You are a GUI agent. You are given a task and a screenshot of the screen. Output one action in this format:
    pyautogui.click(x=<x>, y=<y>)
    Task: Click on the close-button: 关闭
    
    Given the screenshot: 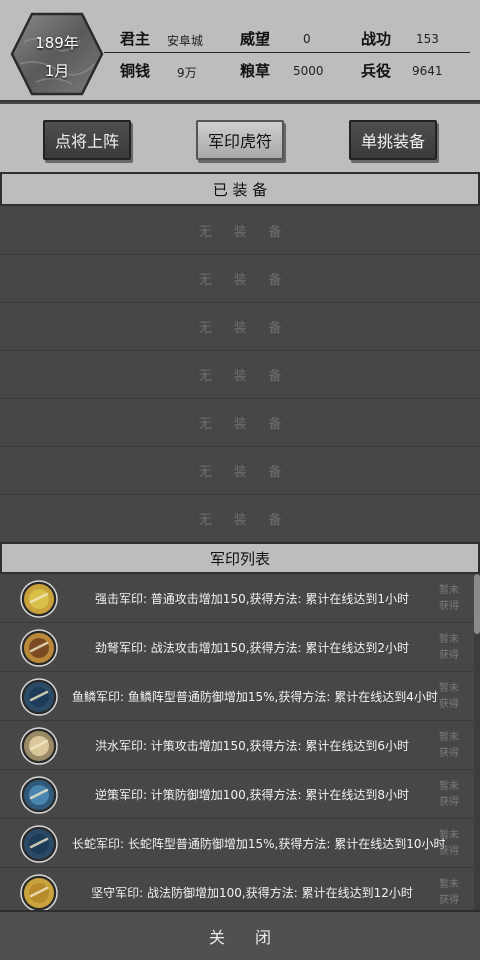 What is the action you would take?
    pyautogui.click(x=240, y=936)
    